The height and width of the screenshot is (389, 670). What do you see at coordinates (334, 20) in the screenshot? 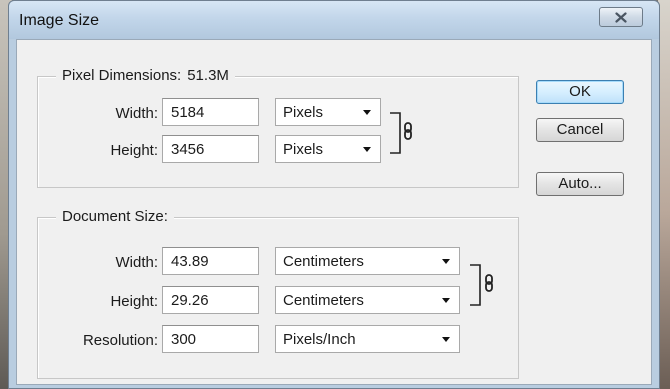
I see `title-bar: Image Size` at bounding box center [334, 20].